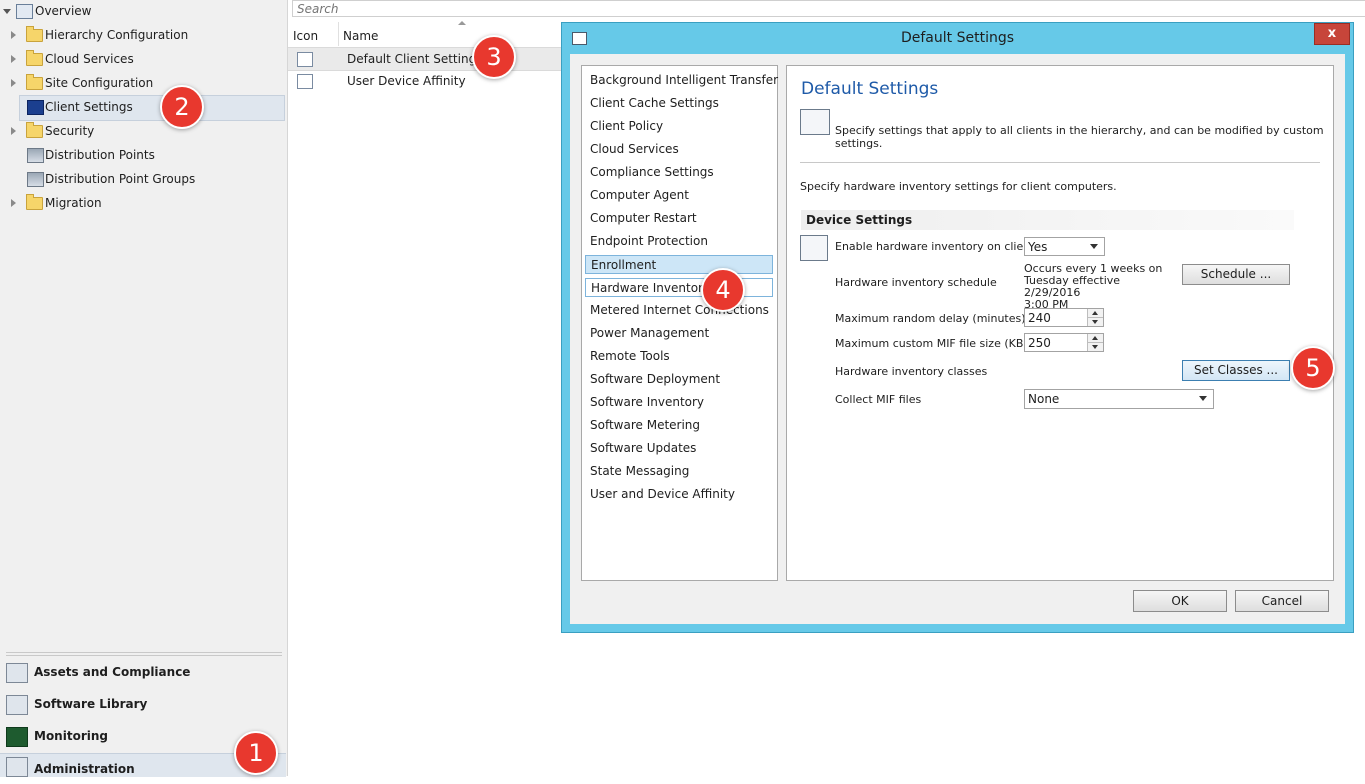 The image size is (1365, 784). I want to click on workspace-assets-and-compliance: Assets and Compliance, so click(143, 672).